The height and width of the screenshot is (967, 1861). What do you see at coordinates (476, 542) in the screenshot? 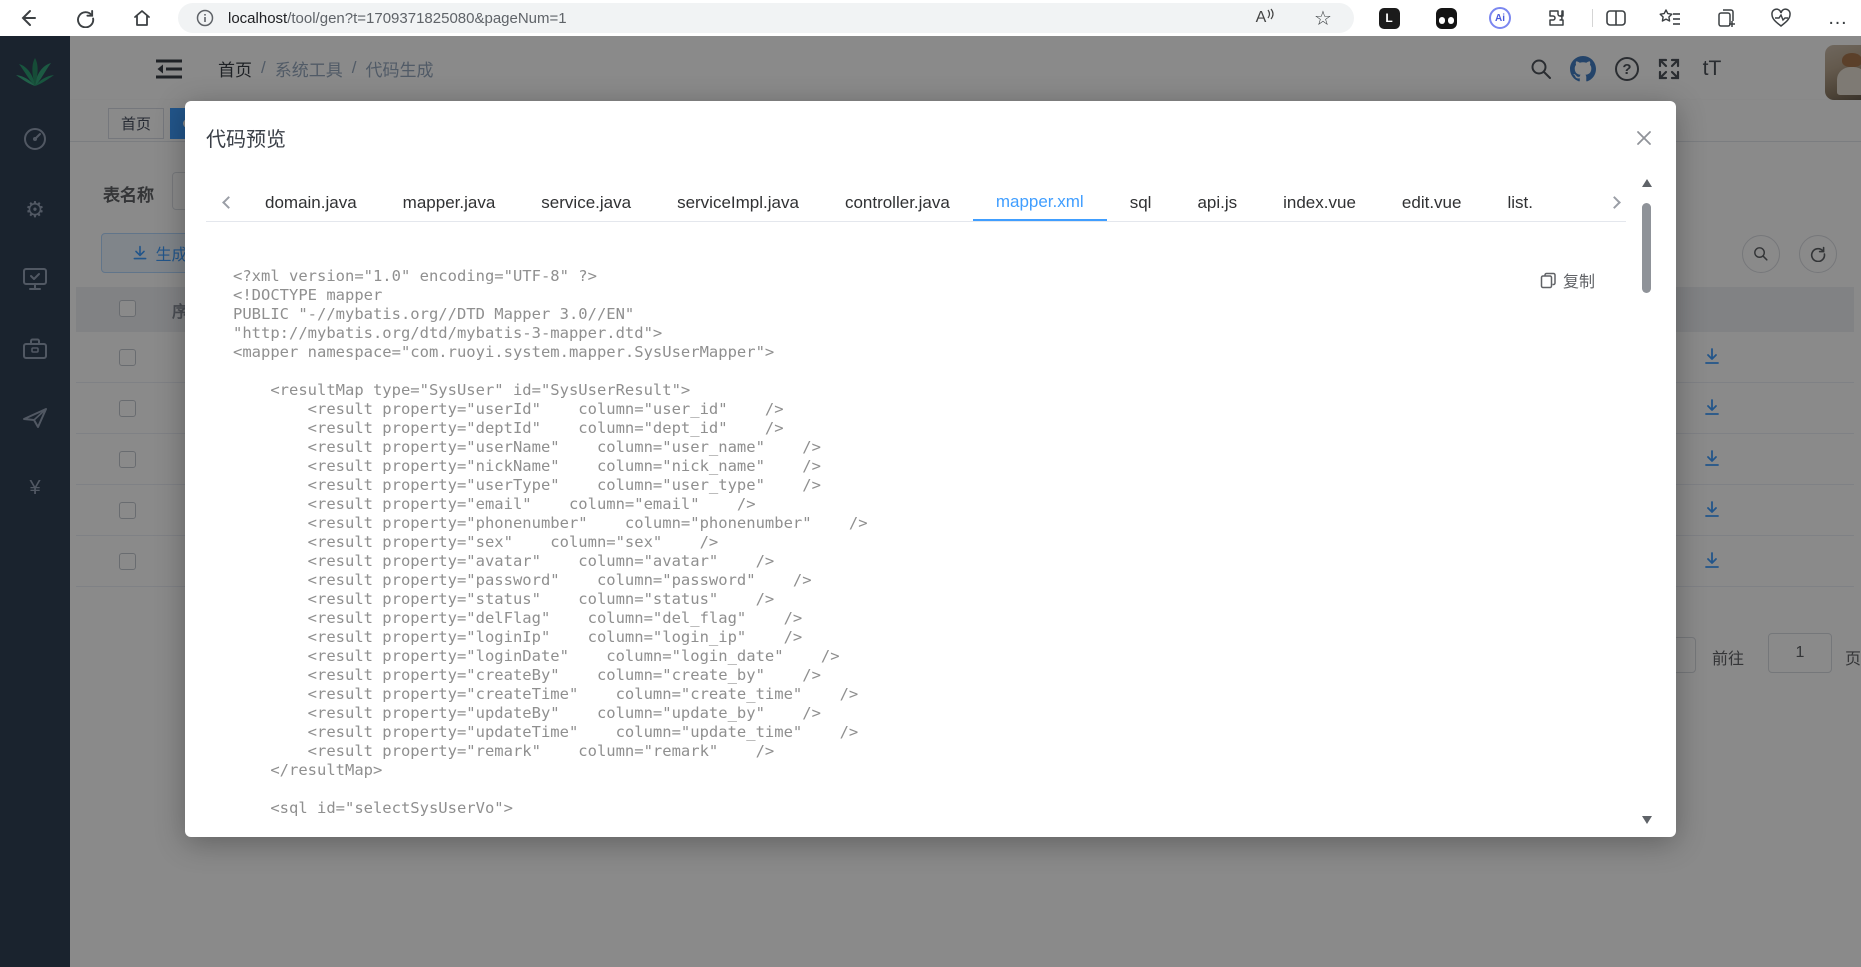
I see `code-line: <result property="sex" column="sex" />` at bounding box center [476, 542].